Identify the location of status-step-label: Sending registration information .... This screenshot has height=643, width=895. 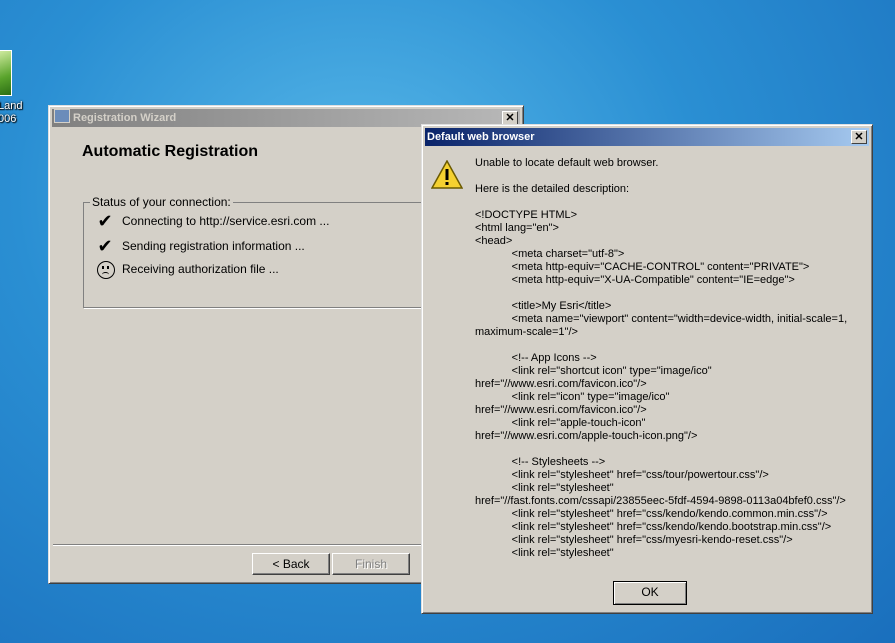
(213, 245).